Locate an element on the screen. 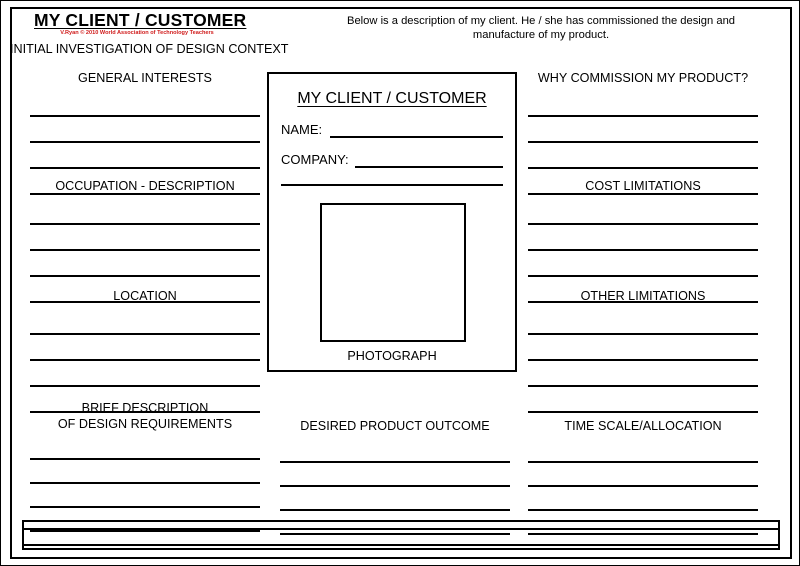 This screenshot has width=800, height=566. page-subtitle: INITIAL INVESTIGATION OF DESIGN CONTEXT is located at coordinates (149, 49).